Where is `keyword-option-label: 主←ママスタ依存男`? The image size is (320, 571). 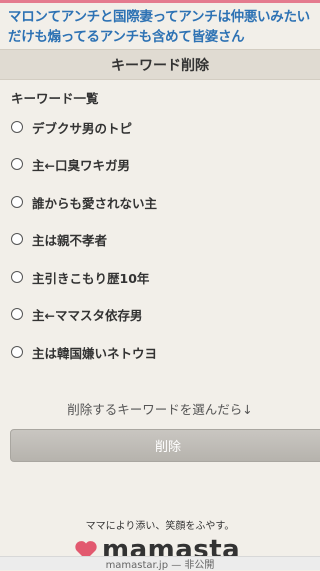
keyword-option-label: 主←ママスタ依存男 is located at coordinates (87, 315).